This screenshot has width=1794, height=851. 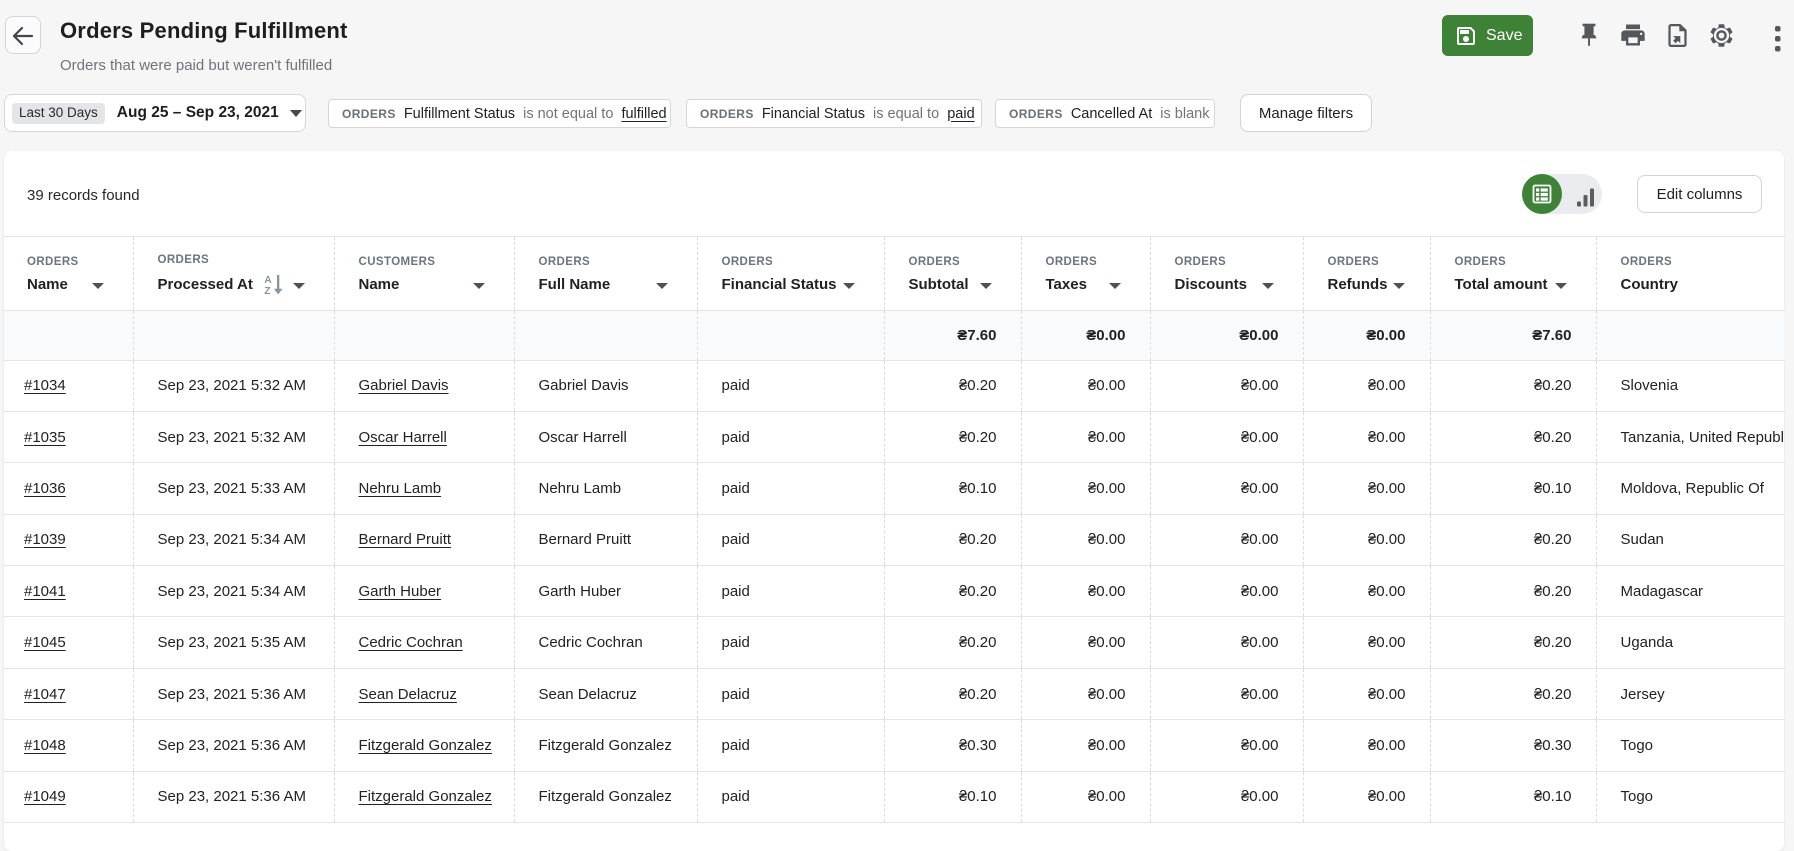 What do you see at coordinates (267, 290) in the screenshot?
I see `svg-text: Z` at bounding box center [267, 290].